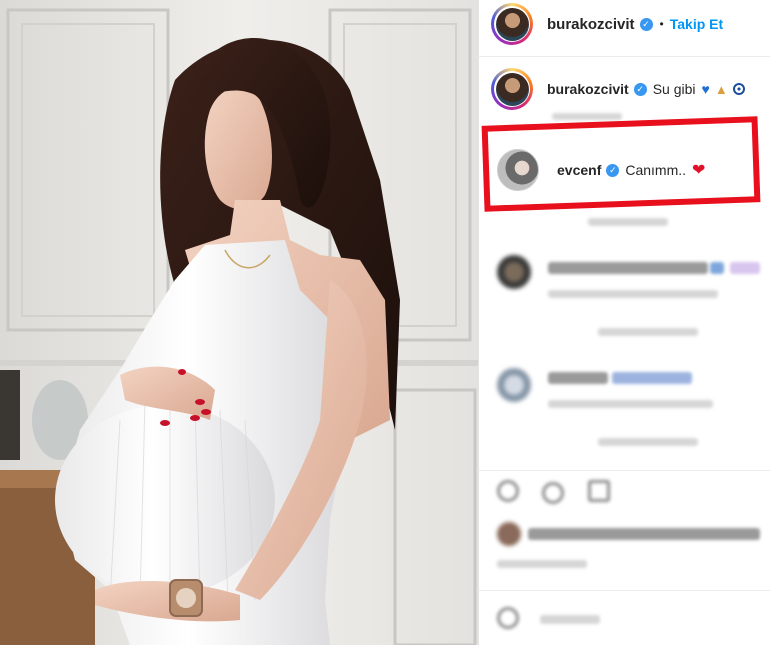  Describe the element at coordinates (644, 534) in the screenshot. I see `blurred-likes-line` at that location.